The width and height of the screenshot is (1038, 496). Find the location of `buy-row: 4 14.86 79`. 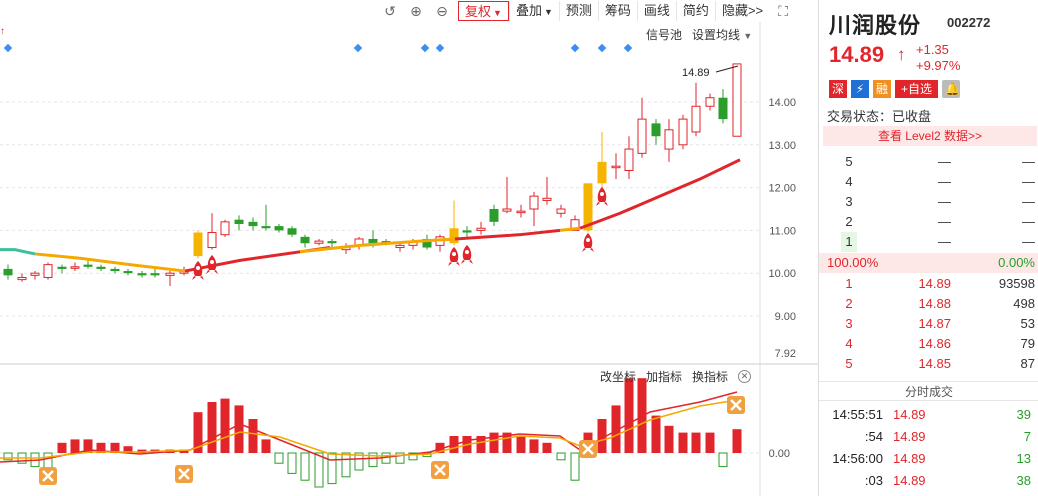

buy-row: 4 14.86 79 is located at coordinates (928, 344).